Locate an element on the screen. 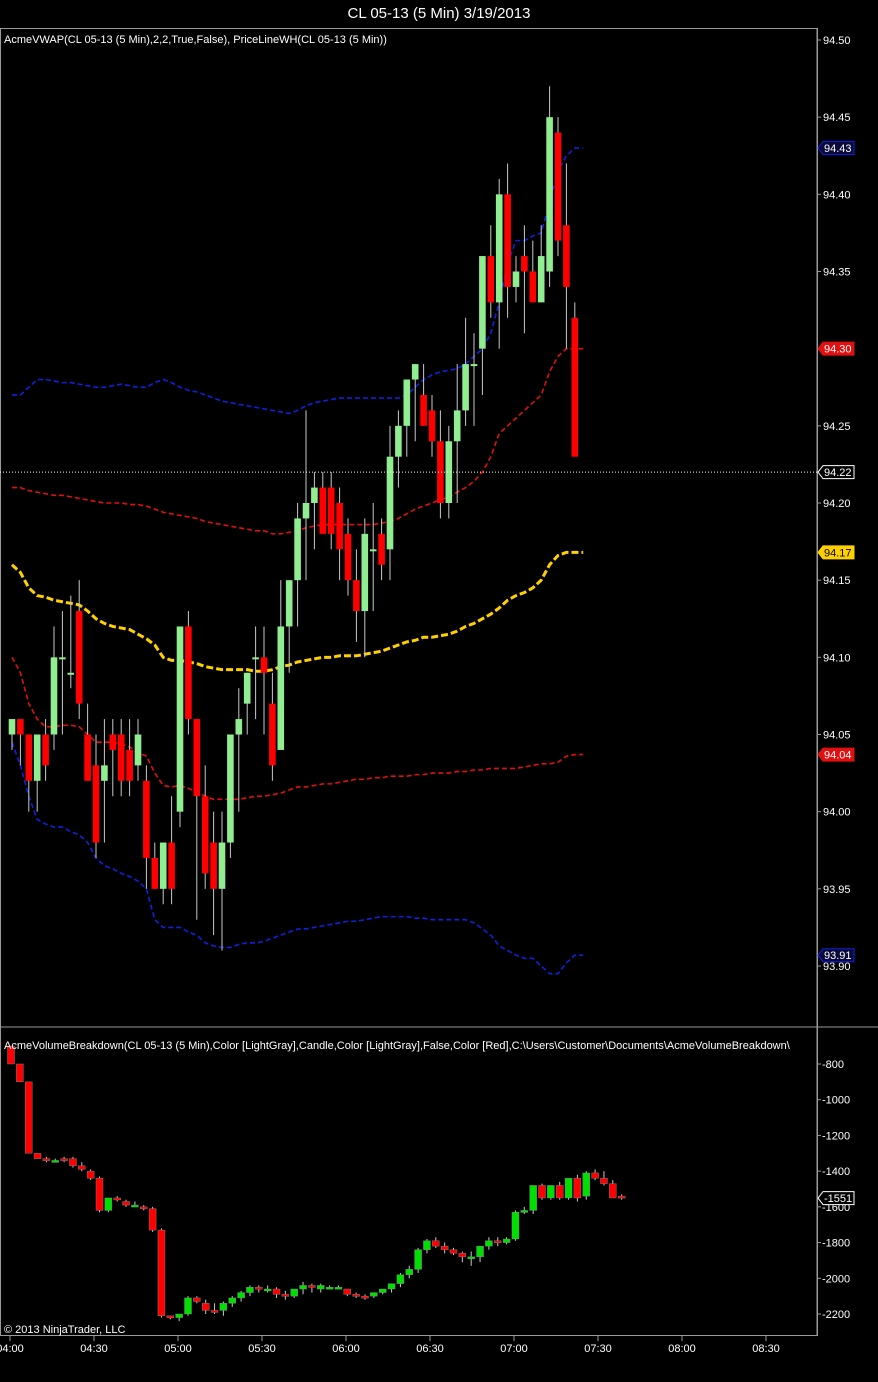 The width and height of the screenshot is (878, 1382). price-tick-label: 94.25 is located at coordinates (837, 427).